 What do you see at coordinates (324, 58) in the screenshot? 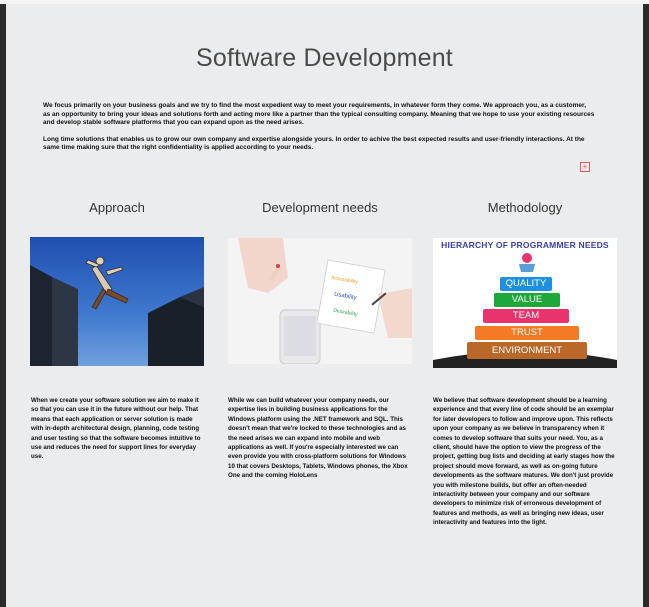
I see `page-title: Software Development` at bounding box center [324, 58].